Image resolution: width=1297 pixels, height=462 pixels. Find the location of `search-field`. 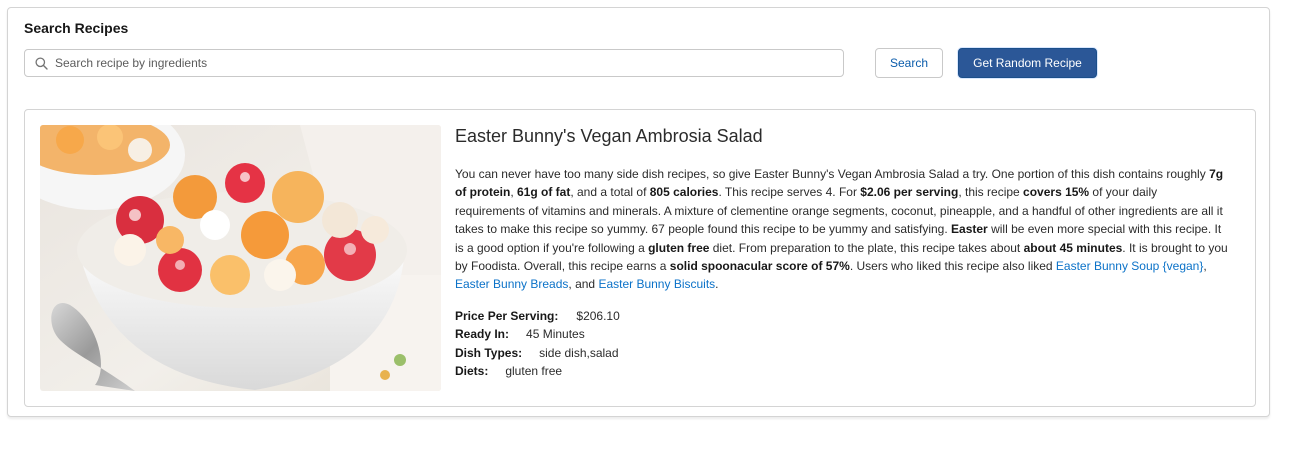

search-field is located at coordinates (434, 63).